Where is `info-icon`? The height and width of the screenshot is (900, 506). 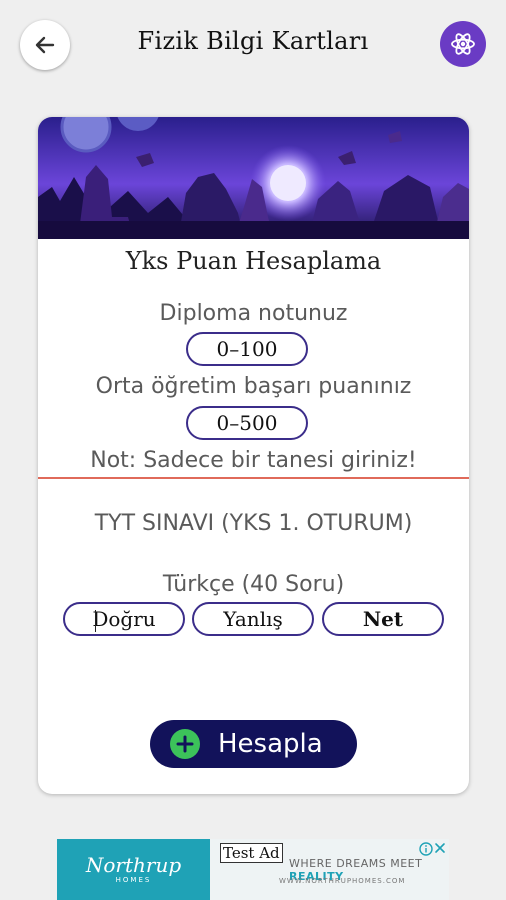 info-icon is located at coordinates (426, 849).